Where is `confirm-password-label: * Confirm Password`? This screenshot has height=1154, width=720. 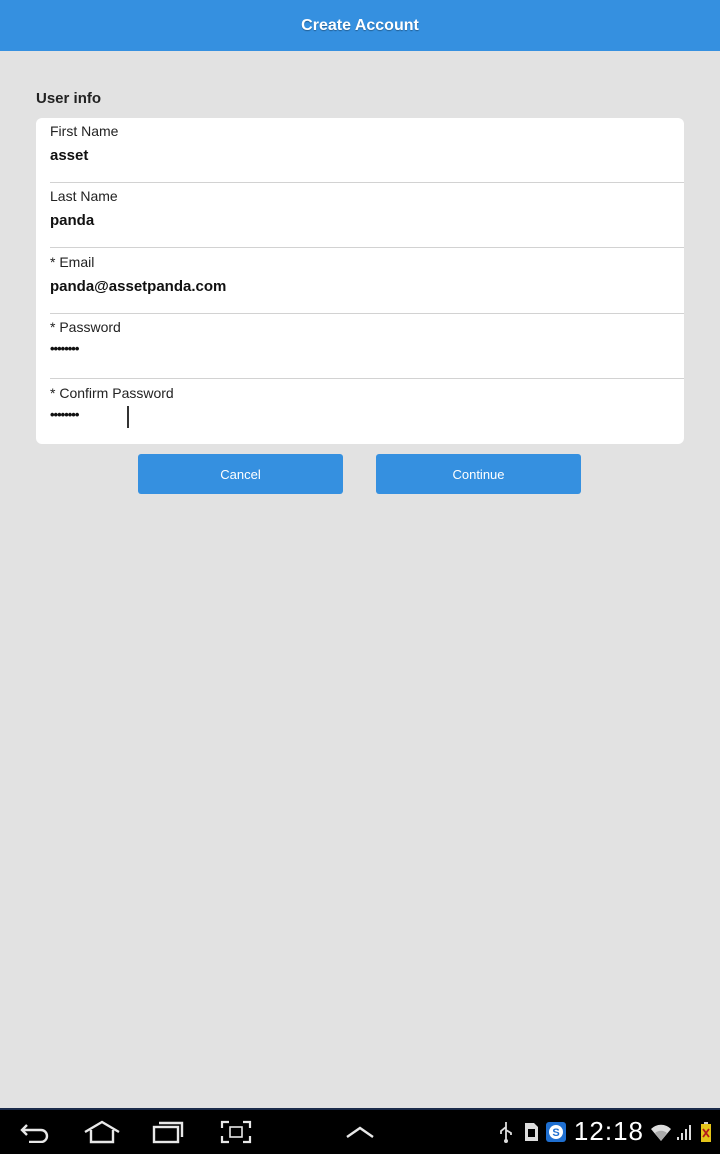
confirm-password-label: * Confirm Password is located at coordinates (112, 393).